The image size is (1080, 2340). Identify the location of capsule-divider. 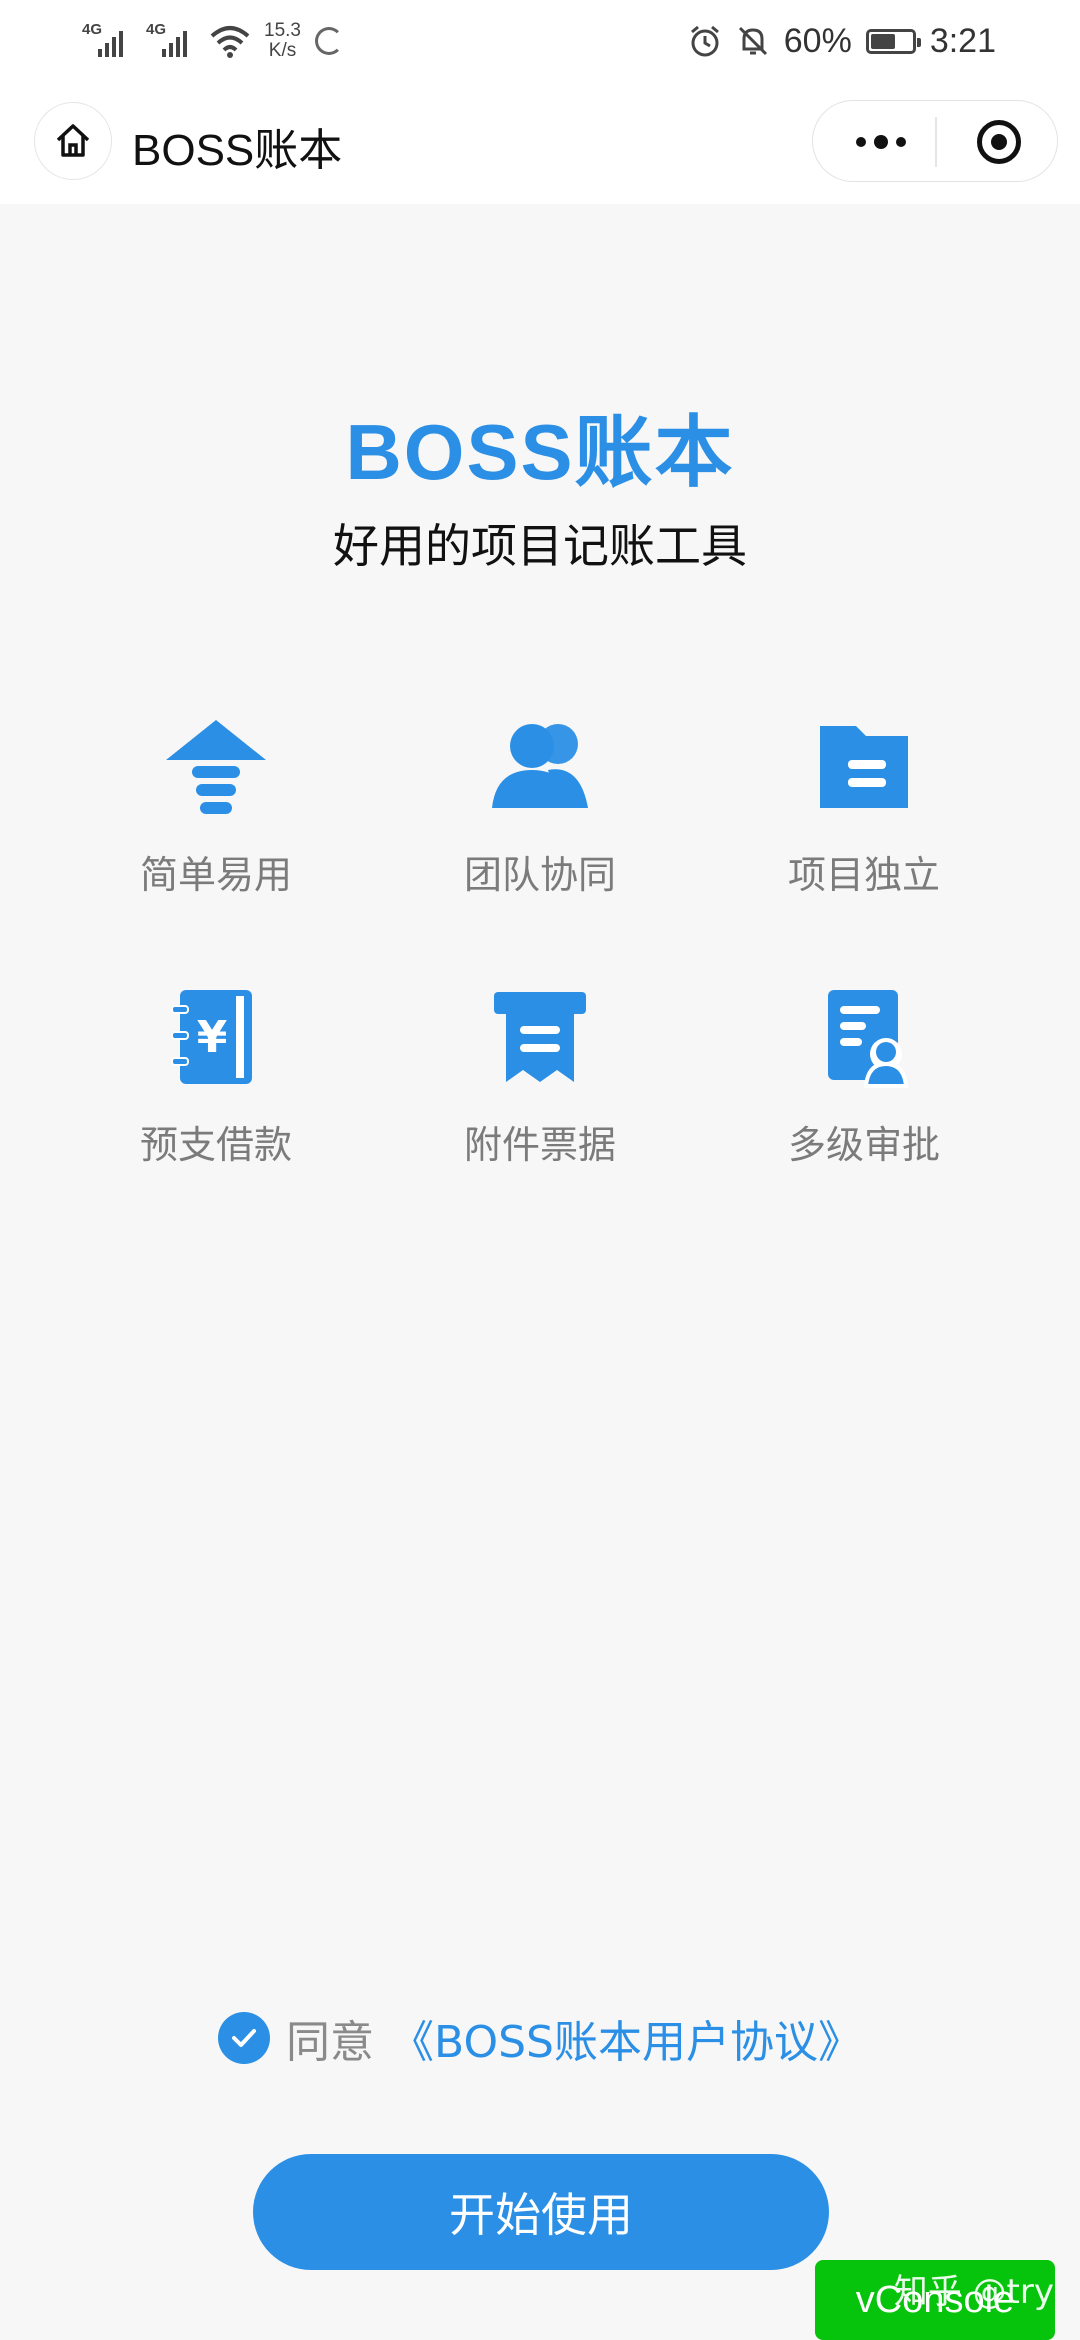
(936, 142).